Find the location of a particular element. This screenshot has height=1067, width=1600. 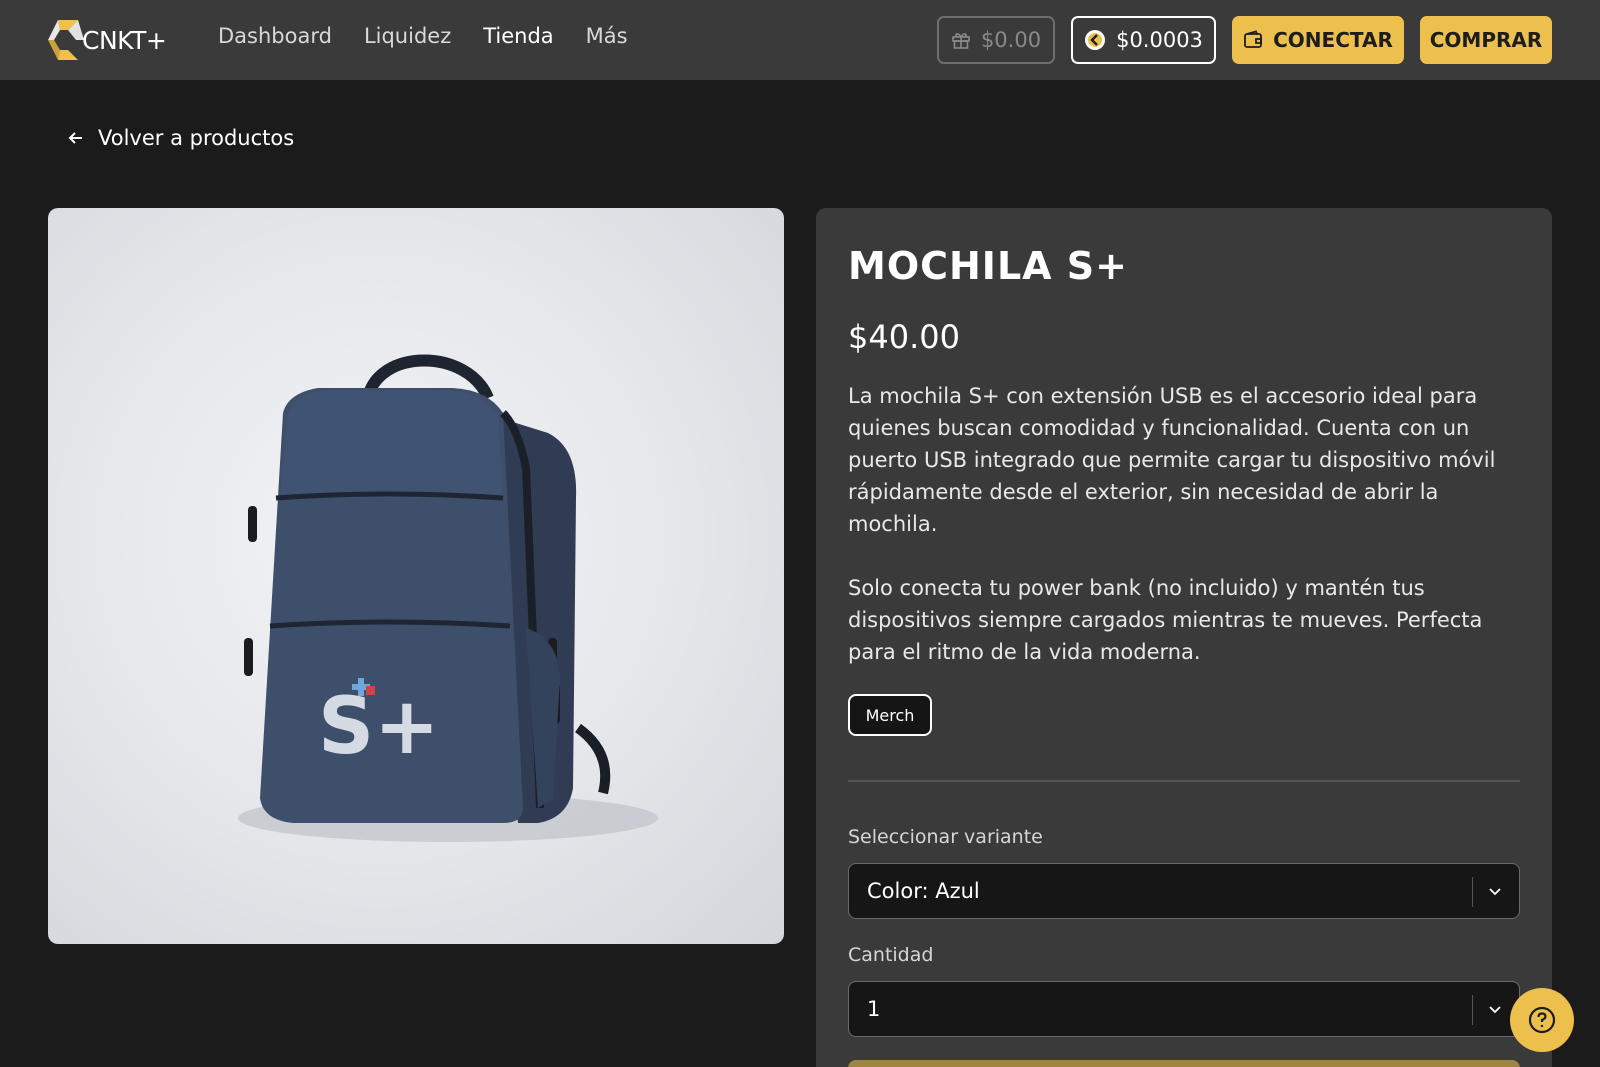

nav-item-liquidez: Liquidez is located at coordinates (407, 36).